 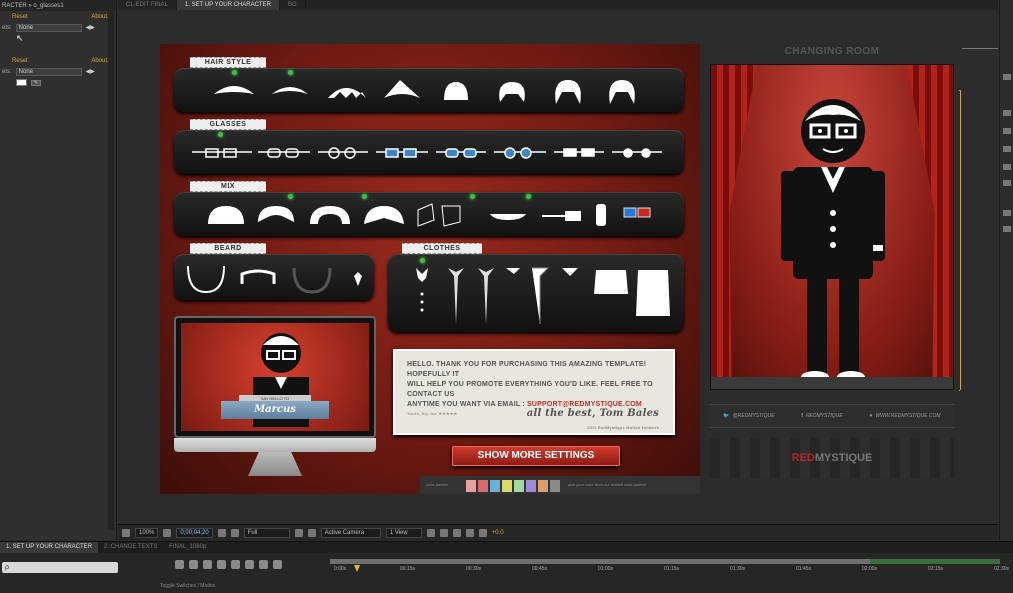 I want to click on tab-bg: BG, so click(x=293, y=5).